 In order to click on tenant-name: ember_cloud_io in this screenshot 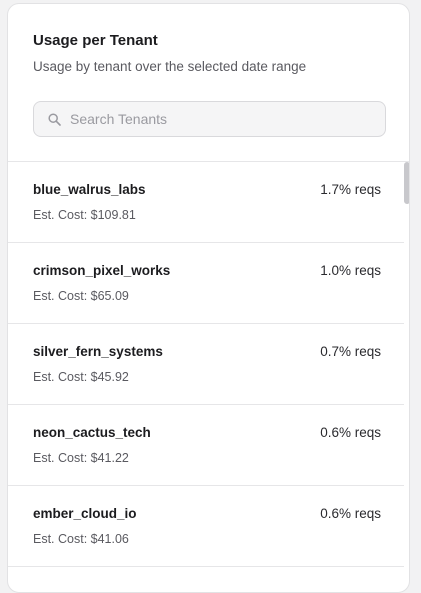, I will do `click(85, 513)`.